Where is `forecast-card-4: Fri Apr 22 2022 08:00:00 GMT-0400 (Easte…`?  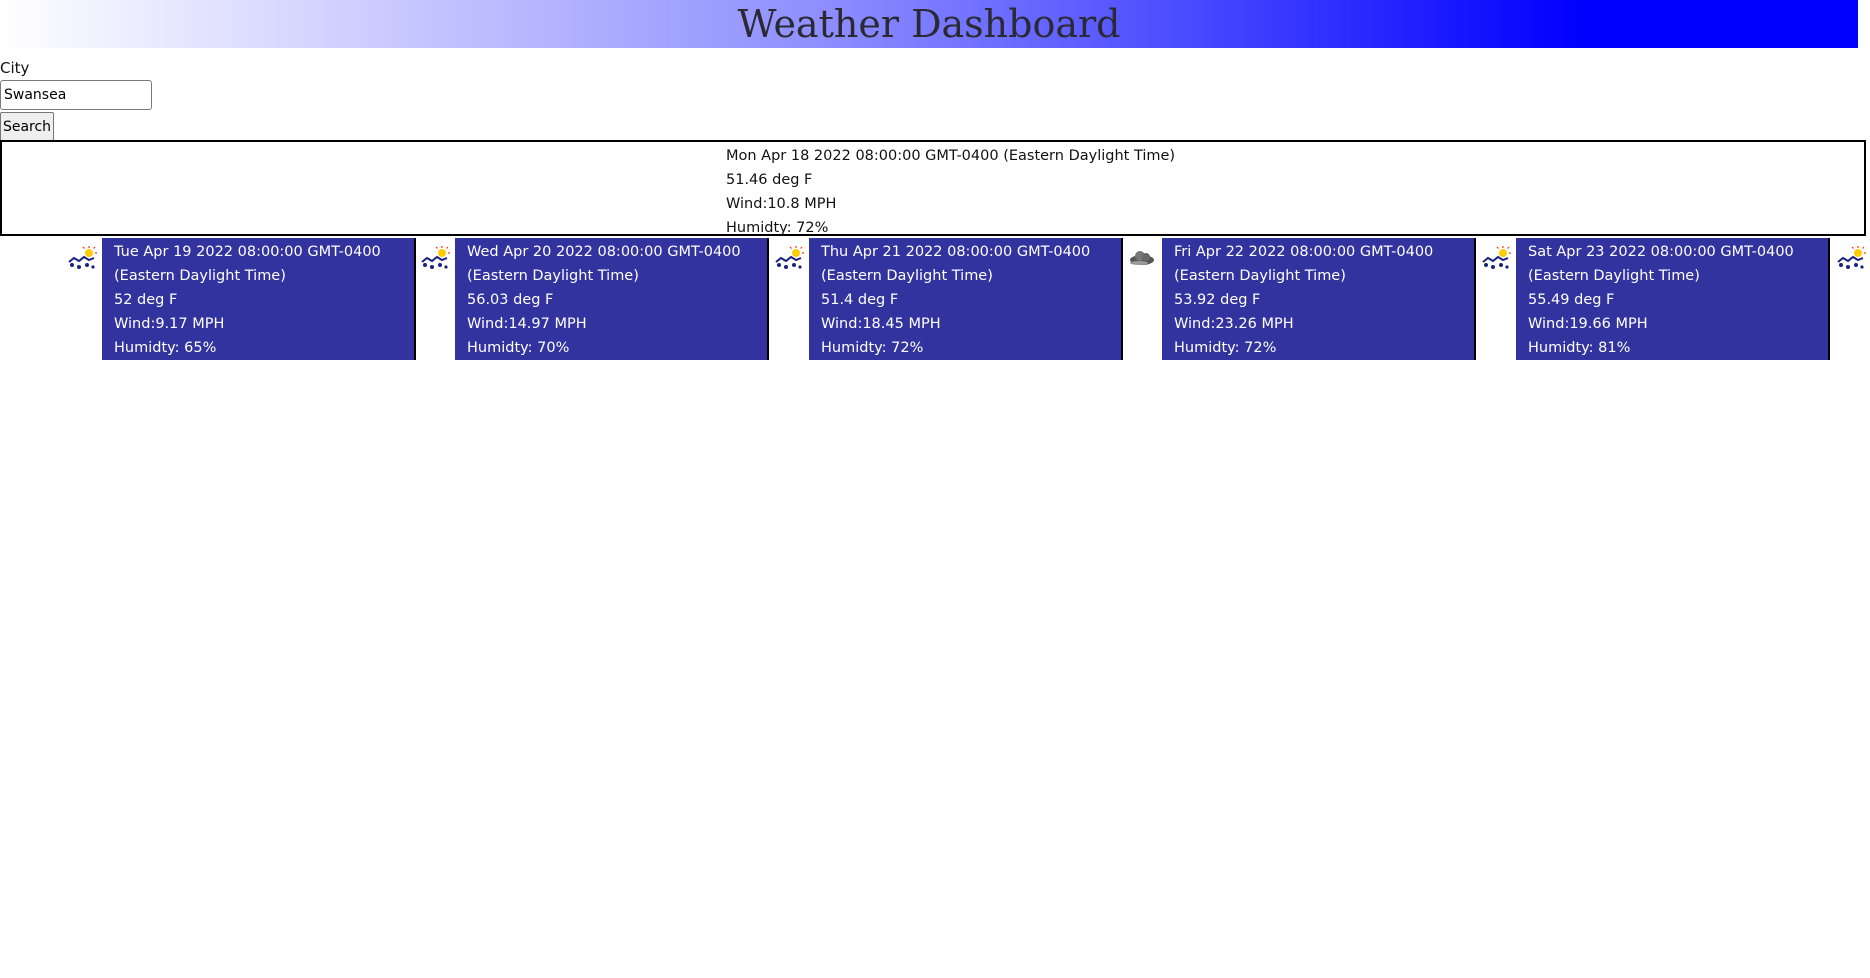 forecast-card-4: Fri Apr 22 2022 08:00:00 GMT-0400 (Easte… is located at coordinates (1319, 299).